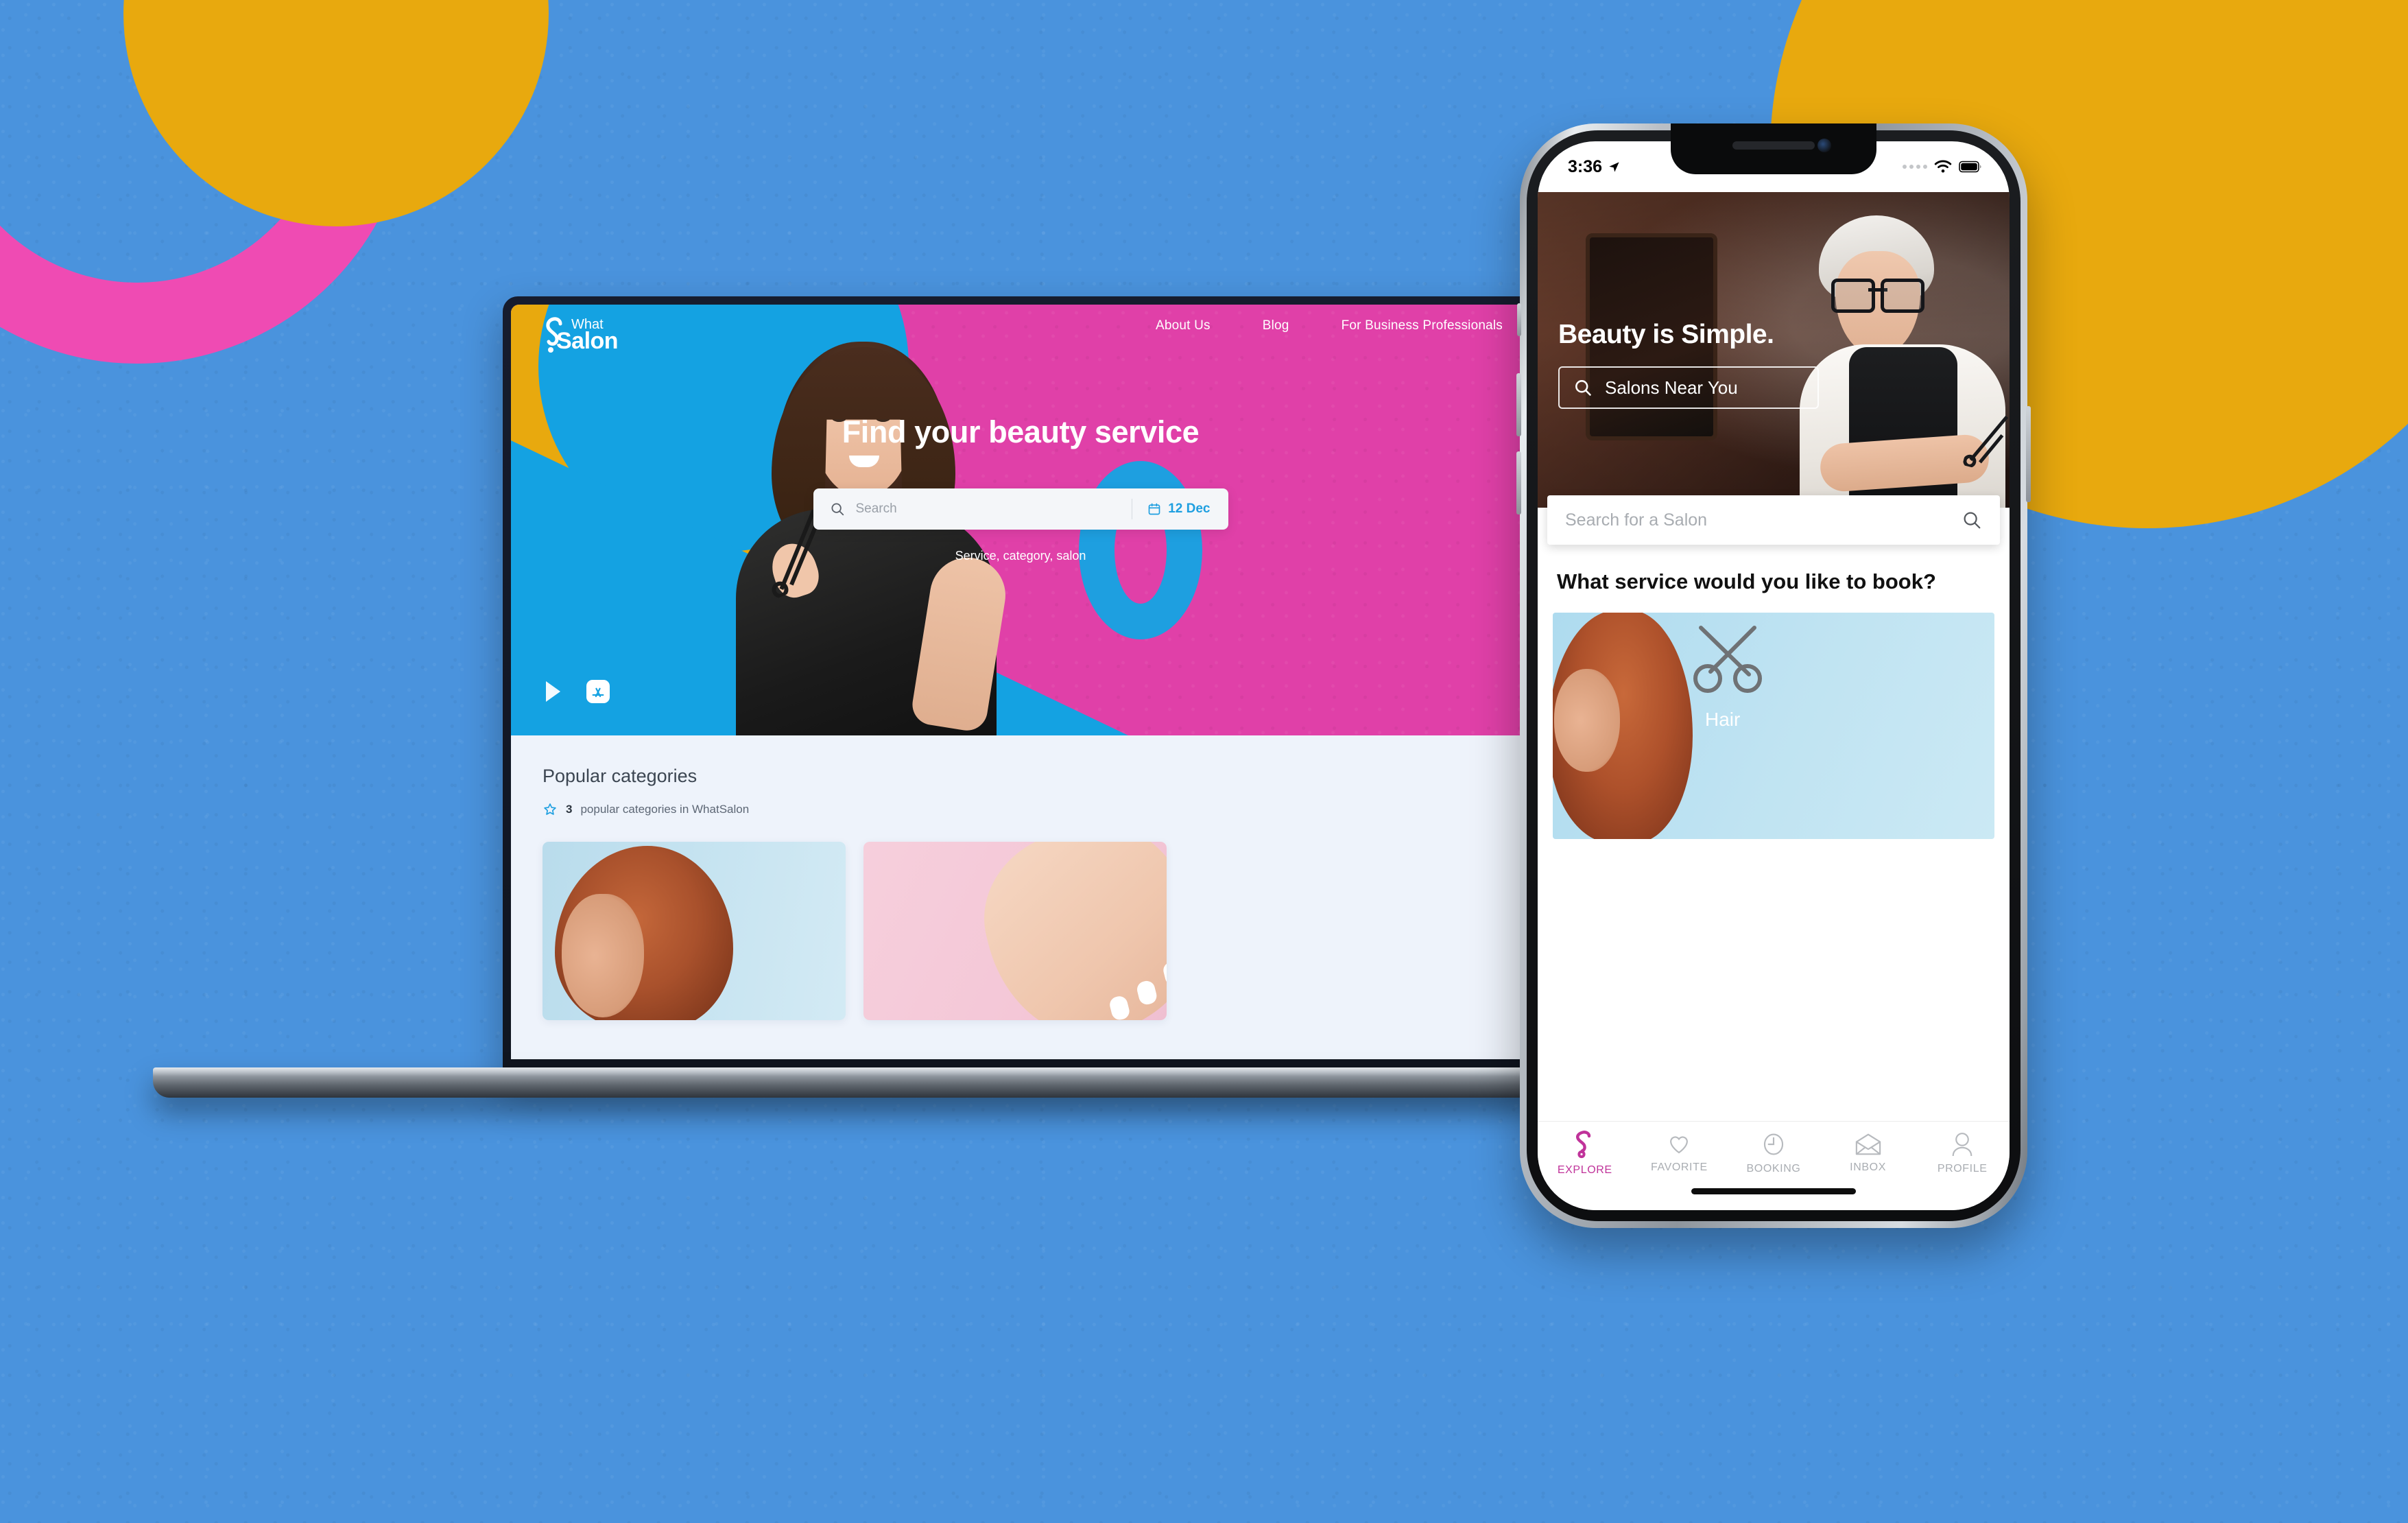 This screenshot has height=1523, width=2408. What do you see at coordinates (1276, 325) in the screenshot?
I see `nav-link-blog: Blog` at bounding box center [1276, 325].